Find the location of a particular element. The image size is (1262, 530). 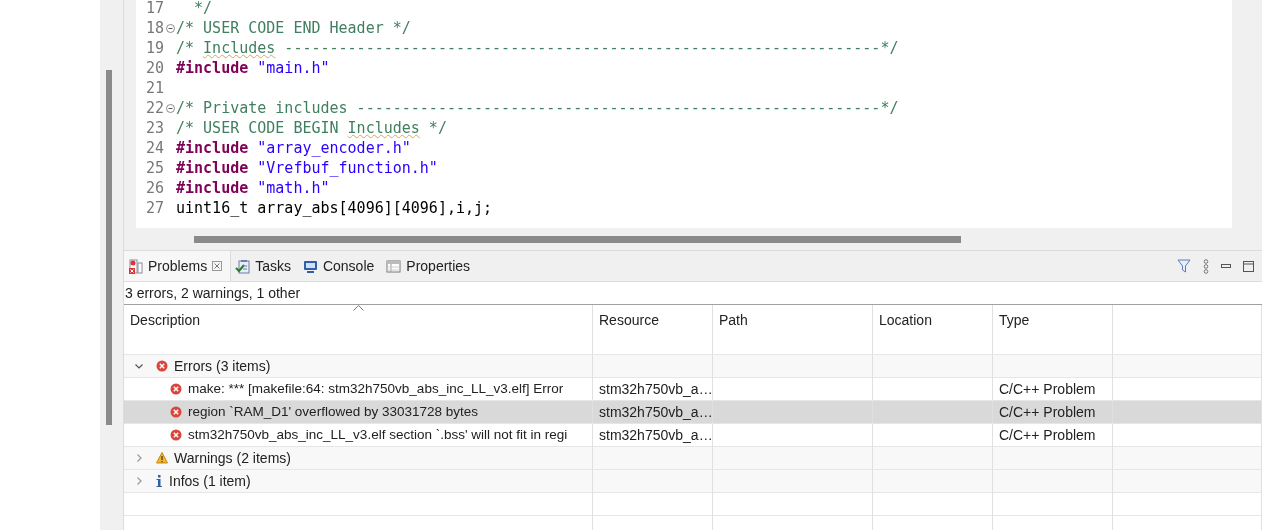

line-number: 24 is located at coordinates (154, 148).